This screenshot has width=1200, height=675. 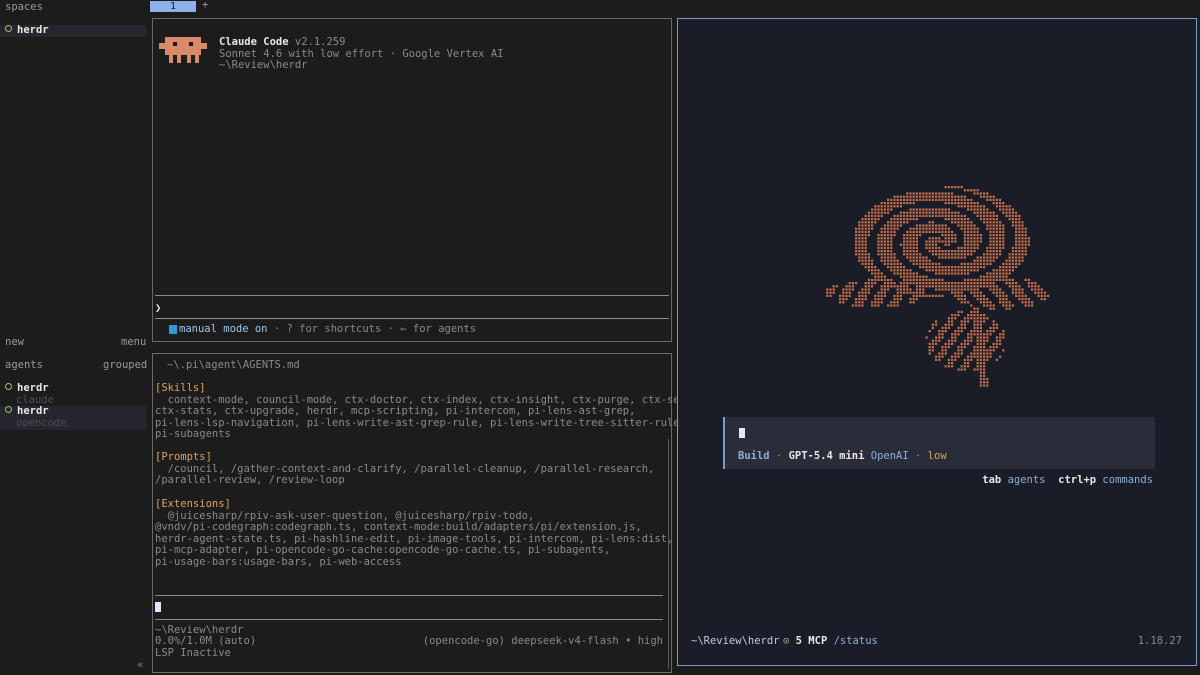 What do you see at coordinates (786, 641) in the screenshot?
I see `mcp-status-icon: ⊙` at bounding box center [786, 641].